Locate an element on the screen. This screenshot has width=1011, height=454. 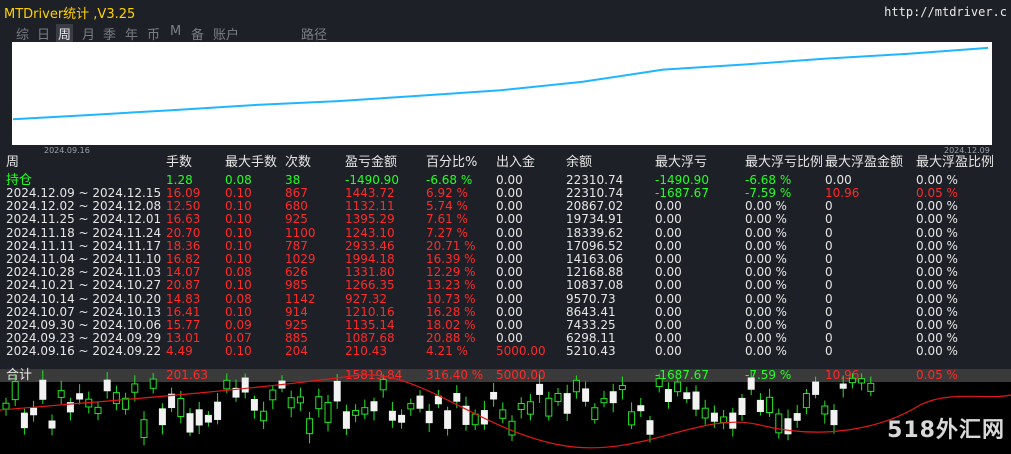
row-period: 2024.11.04 ~ 2024.11.10 is located at coordinates (84, 259).